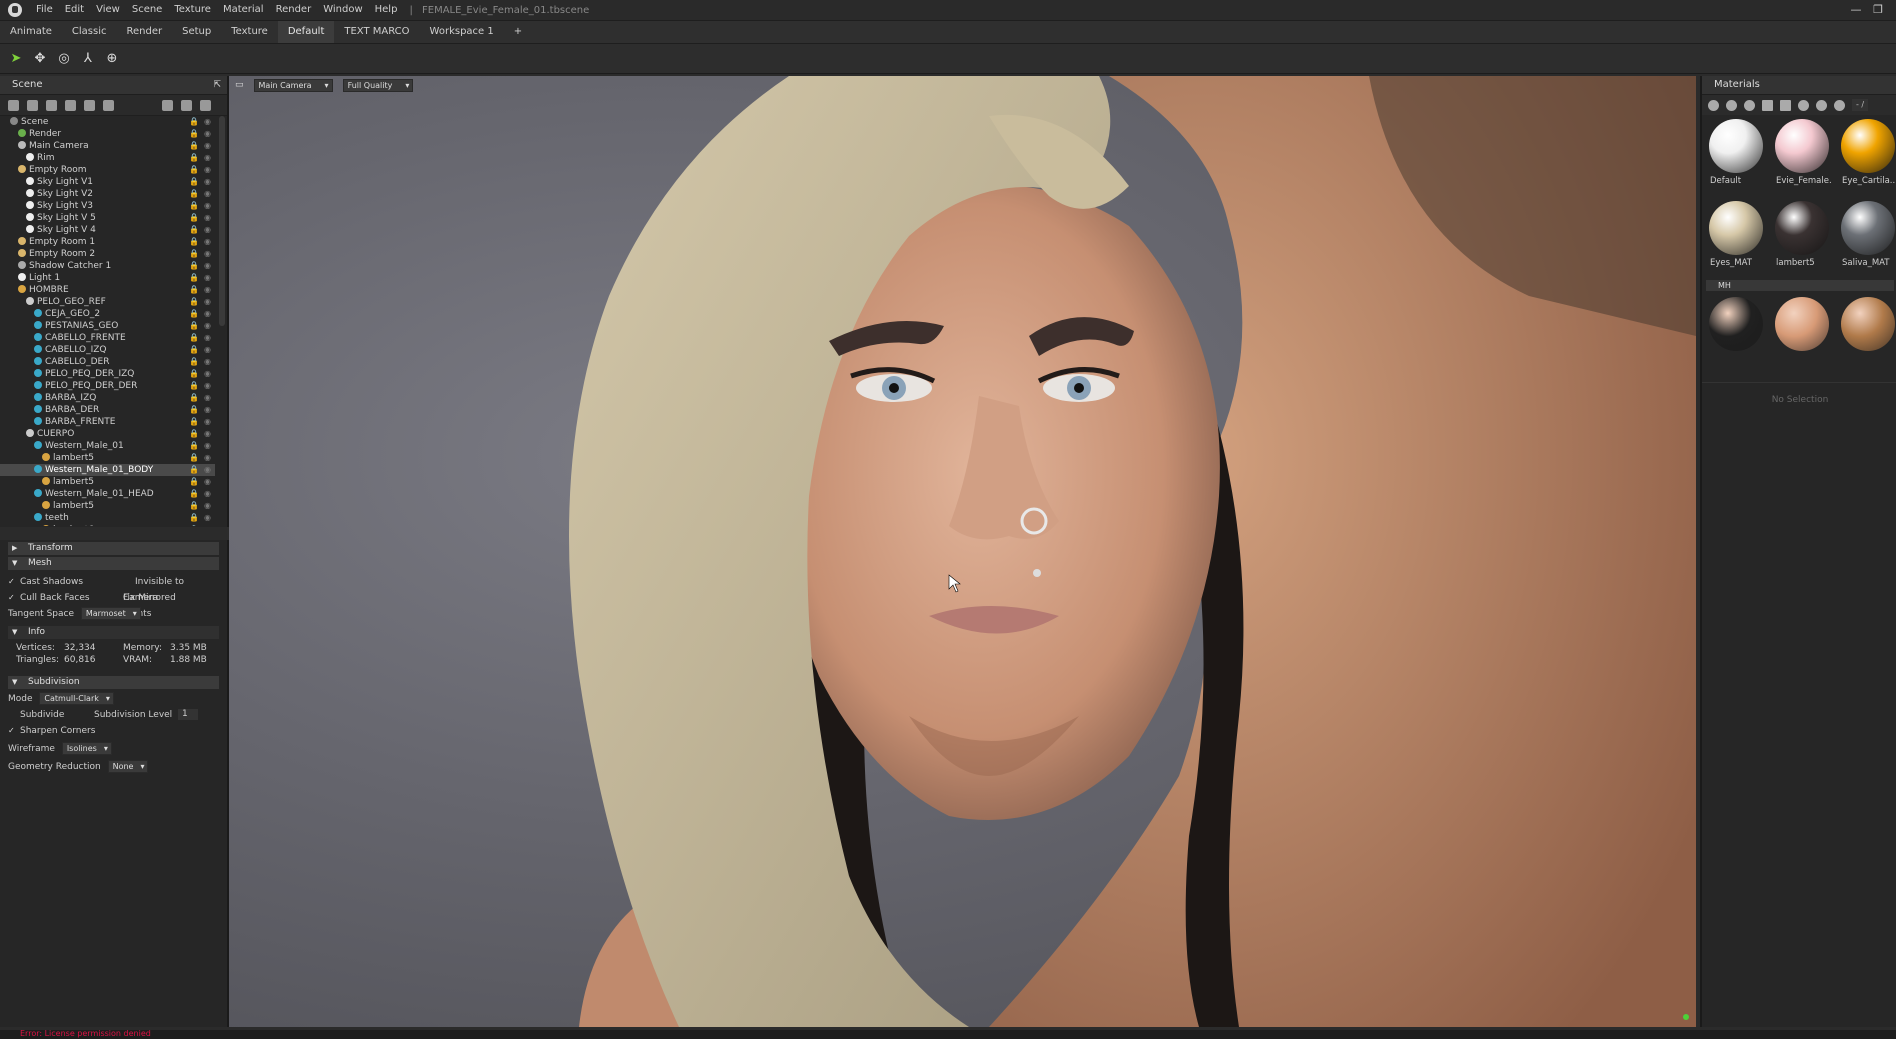  What do you see at coordinates (107, 422) in the screenshot?
I see `tree-item: BARBA_FRENTE 🔒 ◉` at bounding box center [107, 422].